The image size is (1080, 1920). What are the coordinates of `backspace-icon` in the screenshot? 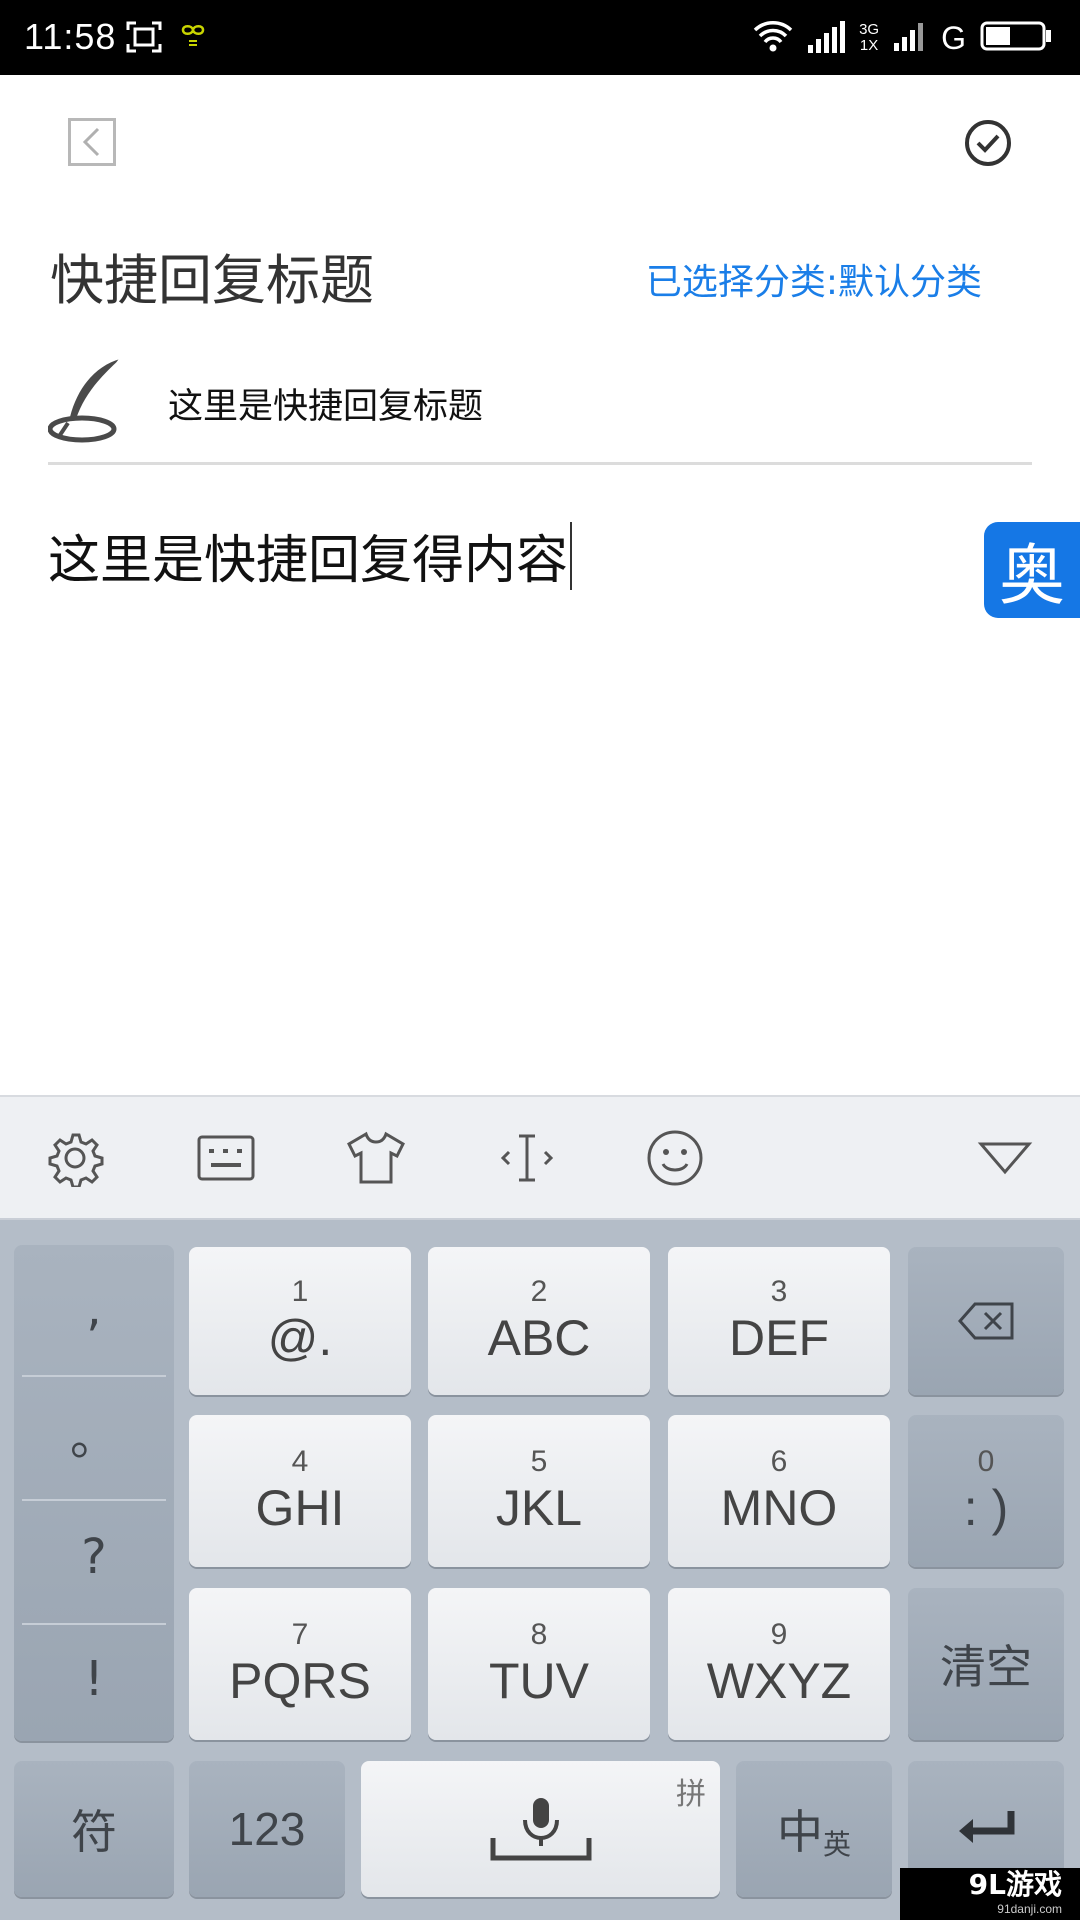 It's located at (985, 1321).